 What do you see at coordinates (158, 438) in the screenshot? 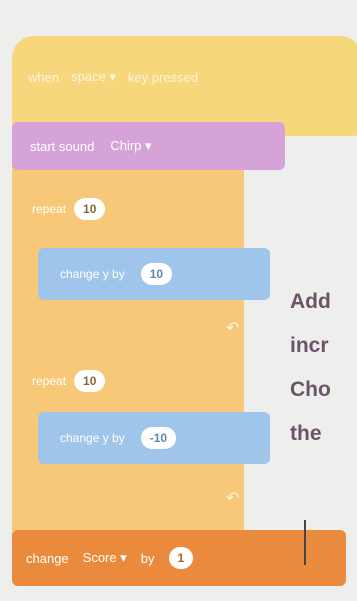
I see `change-y-input: -10` at bounding box center [158, 438].